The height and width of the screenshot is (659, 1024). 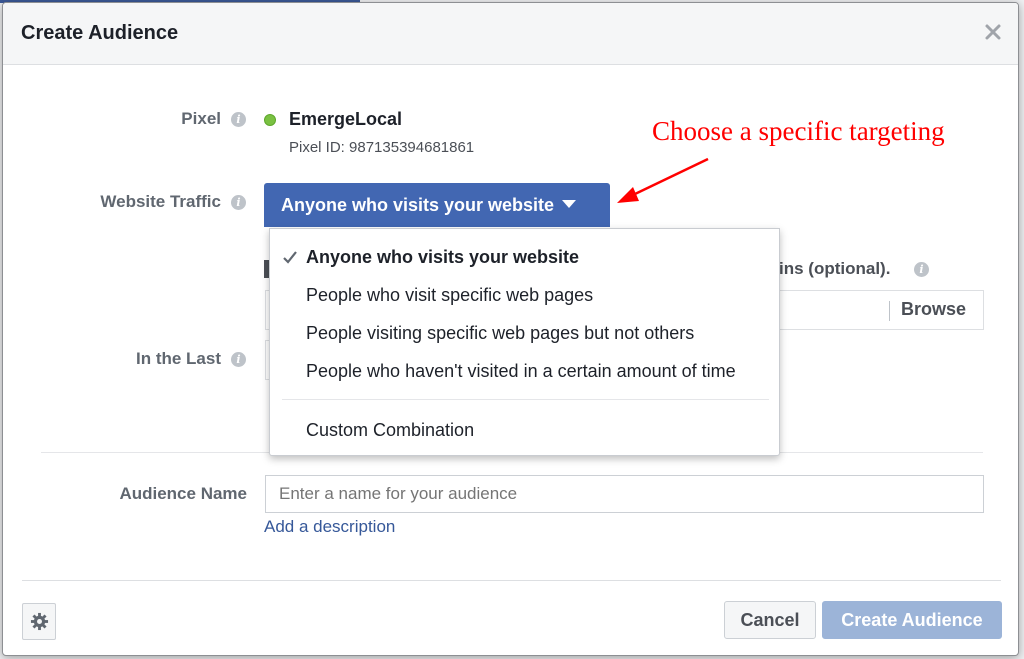 What do you see at coordinates (382, 147) in the screenshot?
I see `pixel-id: Pixel ID: 987135394681861` at bounding box center [382, 147].